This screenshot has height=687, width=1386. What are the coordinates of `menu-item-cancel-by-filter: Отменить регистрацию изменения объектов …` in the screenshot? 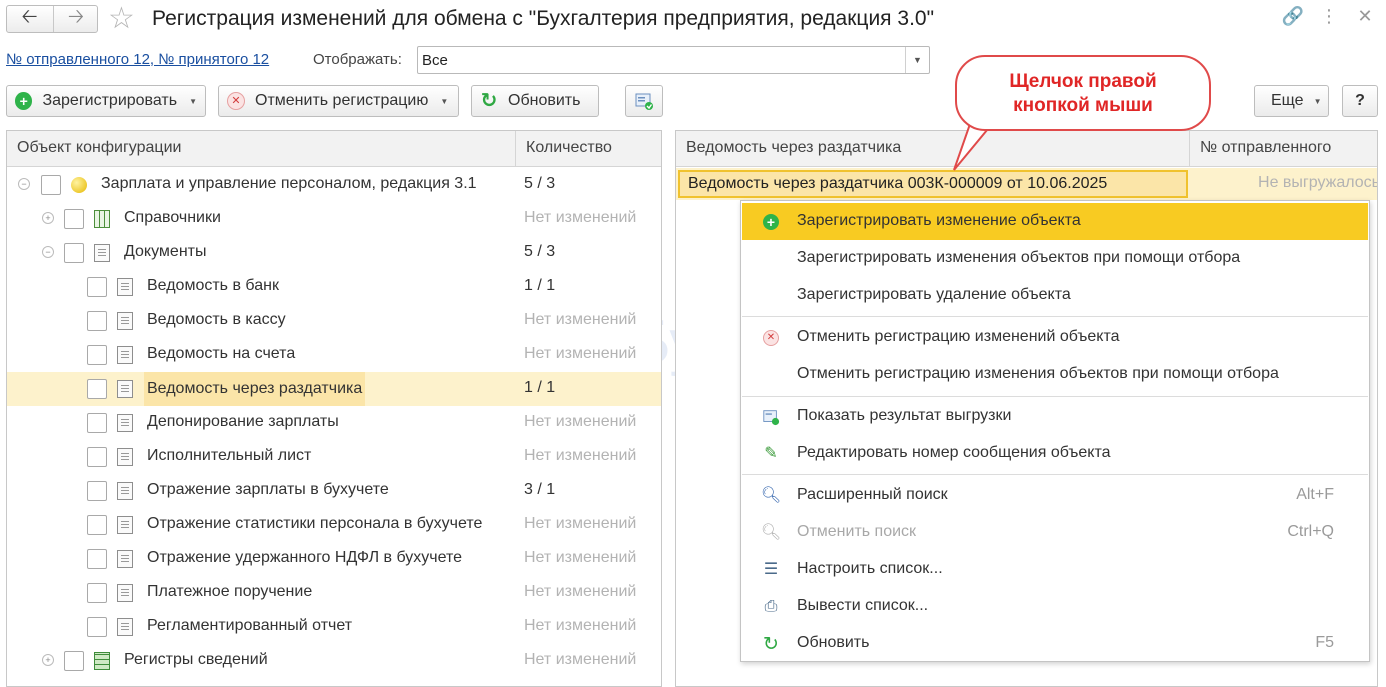 It's located at (1055, 374).